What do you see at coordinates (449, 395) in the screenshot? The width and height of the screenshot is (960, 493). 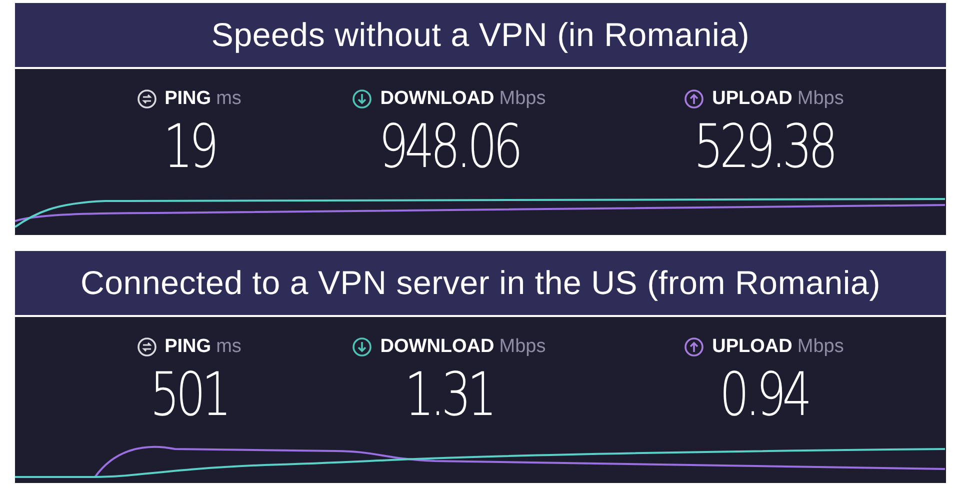 I see `metric-value: 1.31` at bounding box center [449, 395].